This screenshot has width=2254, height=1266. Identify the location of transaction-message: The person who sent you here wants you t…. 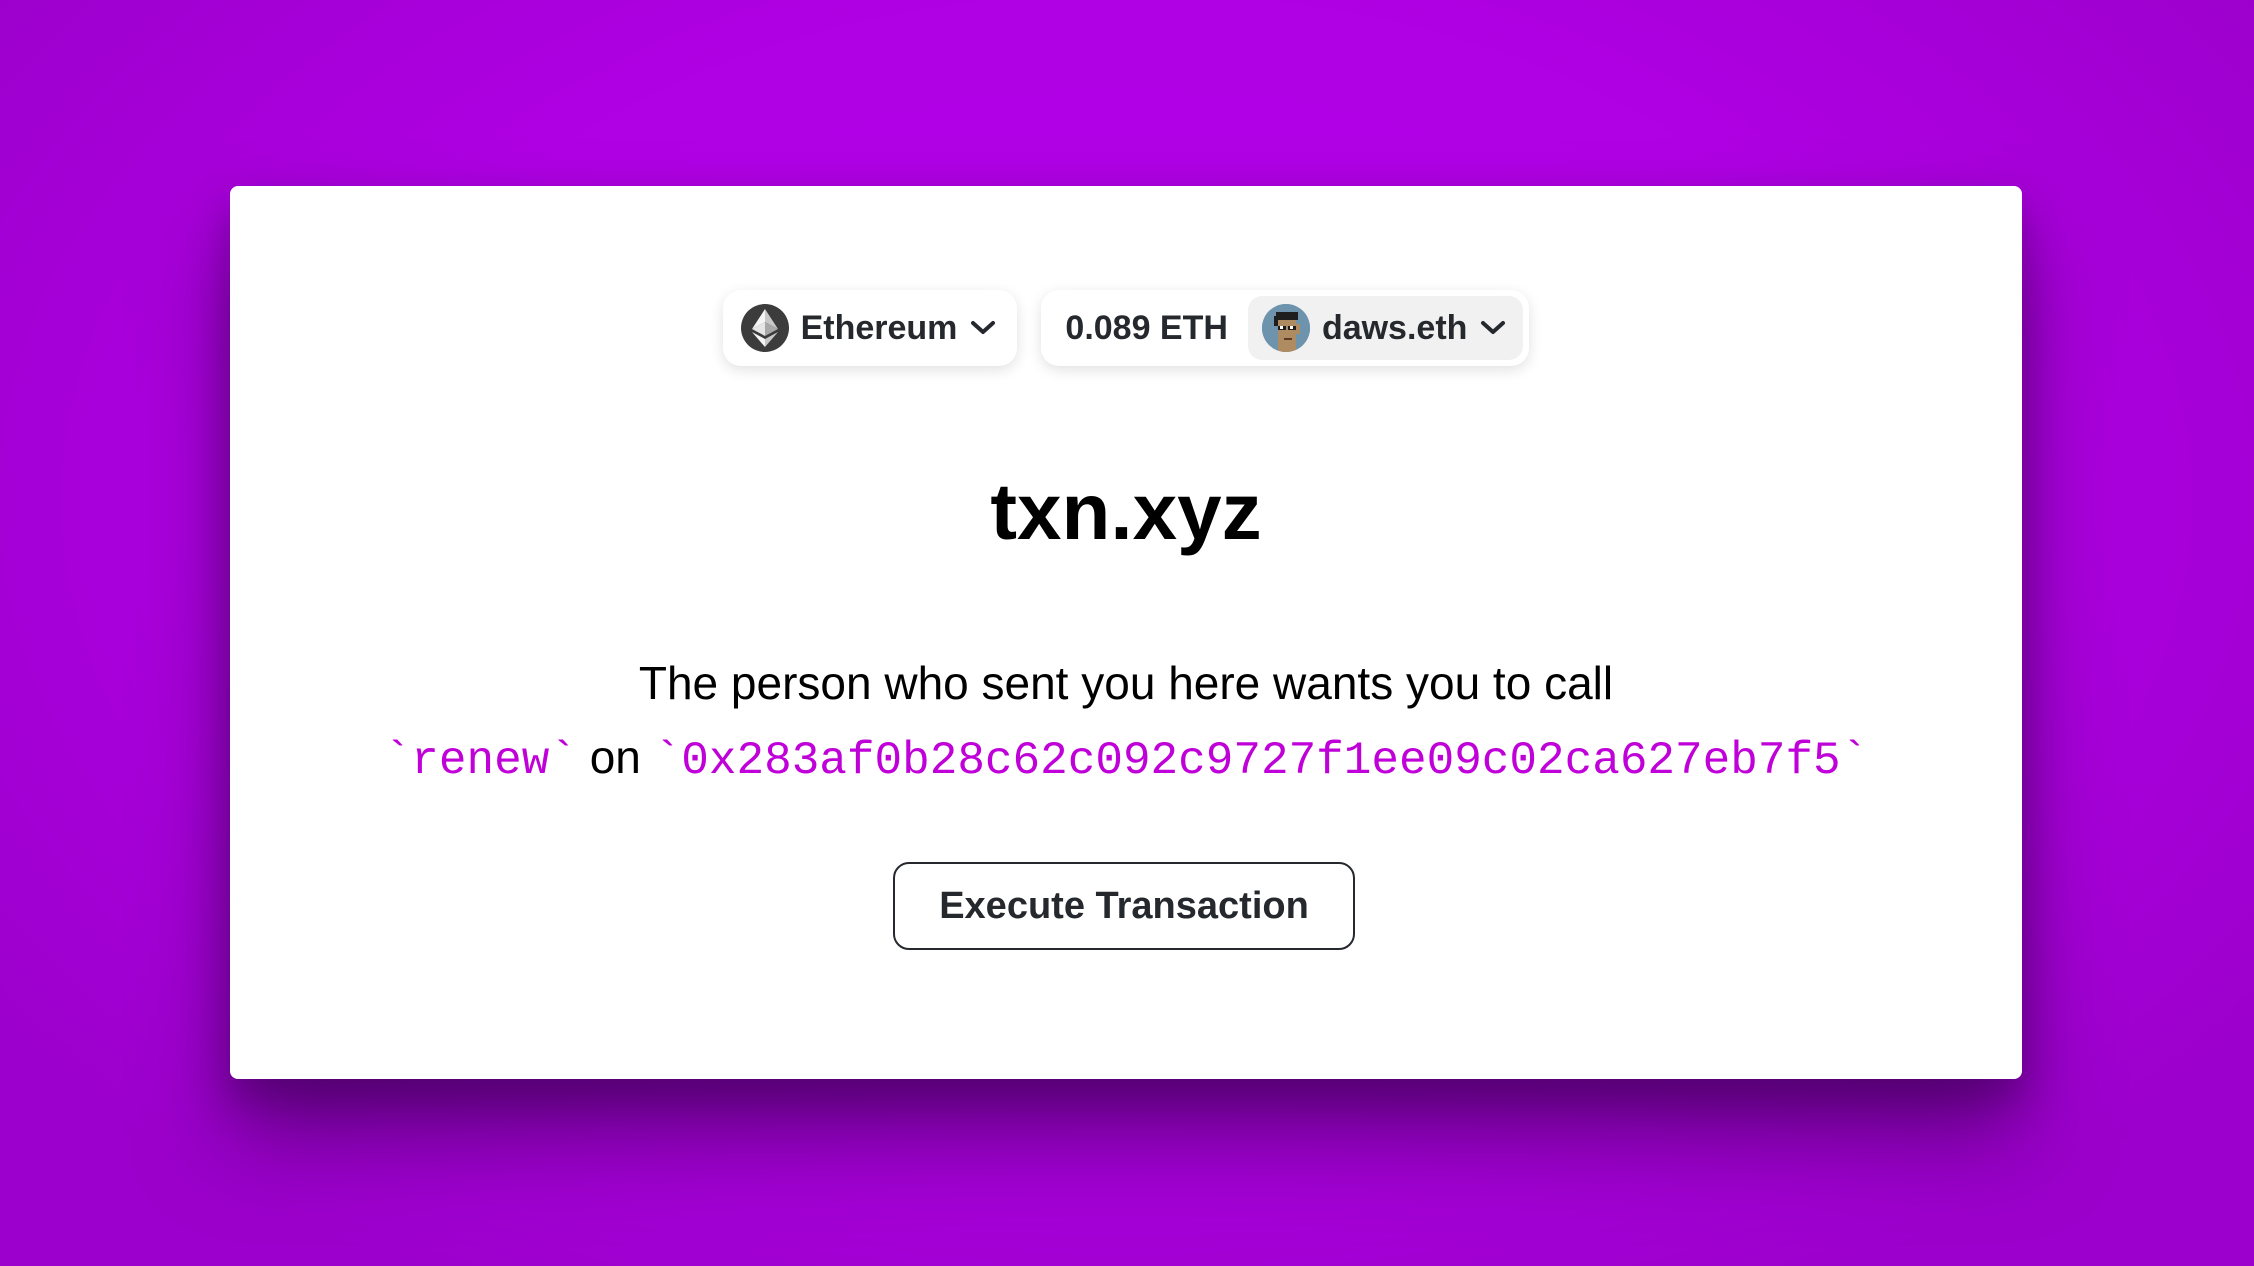
(1126, 722).